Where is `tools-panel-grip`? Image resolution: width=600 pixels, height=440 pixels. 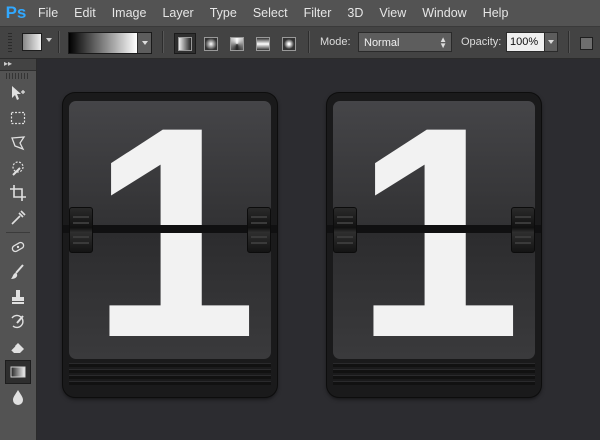 tools-panel-grip is located at coordinates (18, 76).